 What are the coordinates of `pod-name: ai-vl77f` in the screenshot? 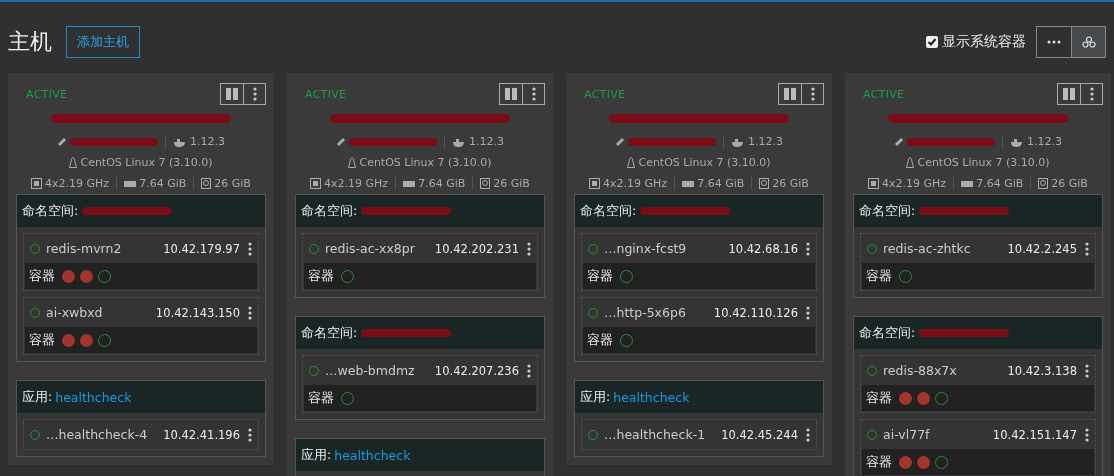 It's located at (938, 434).